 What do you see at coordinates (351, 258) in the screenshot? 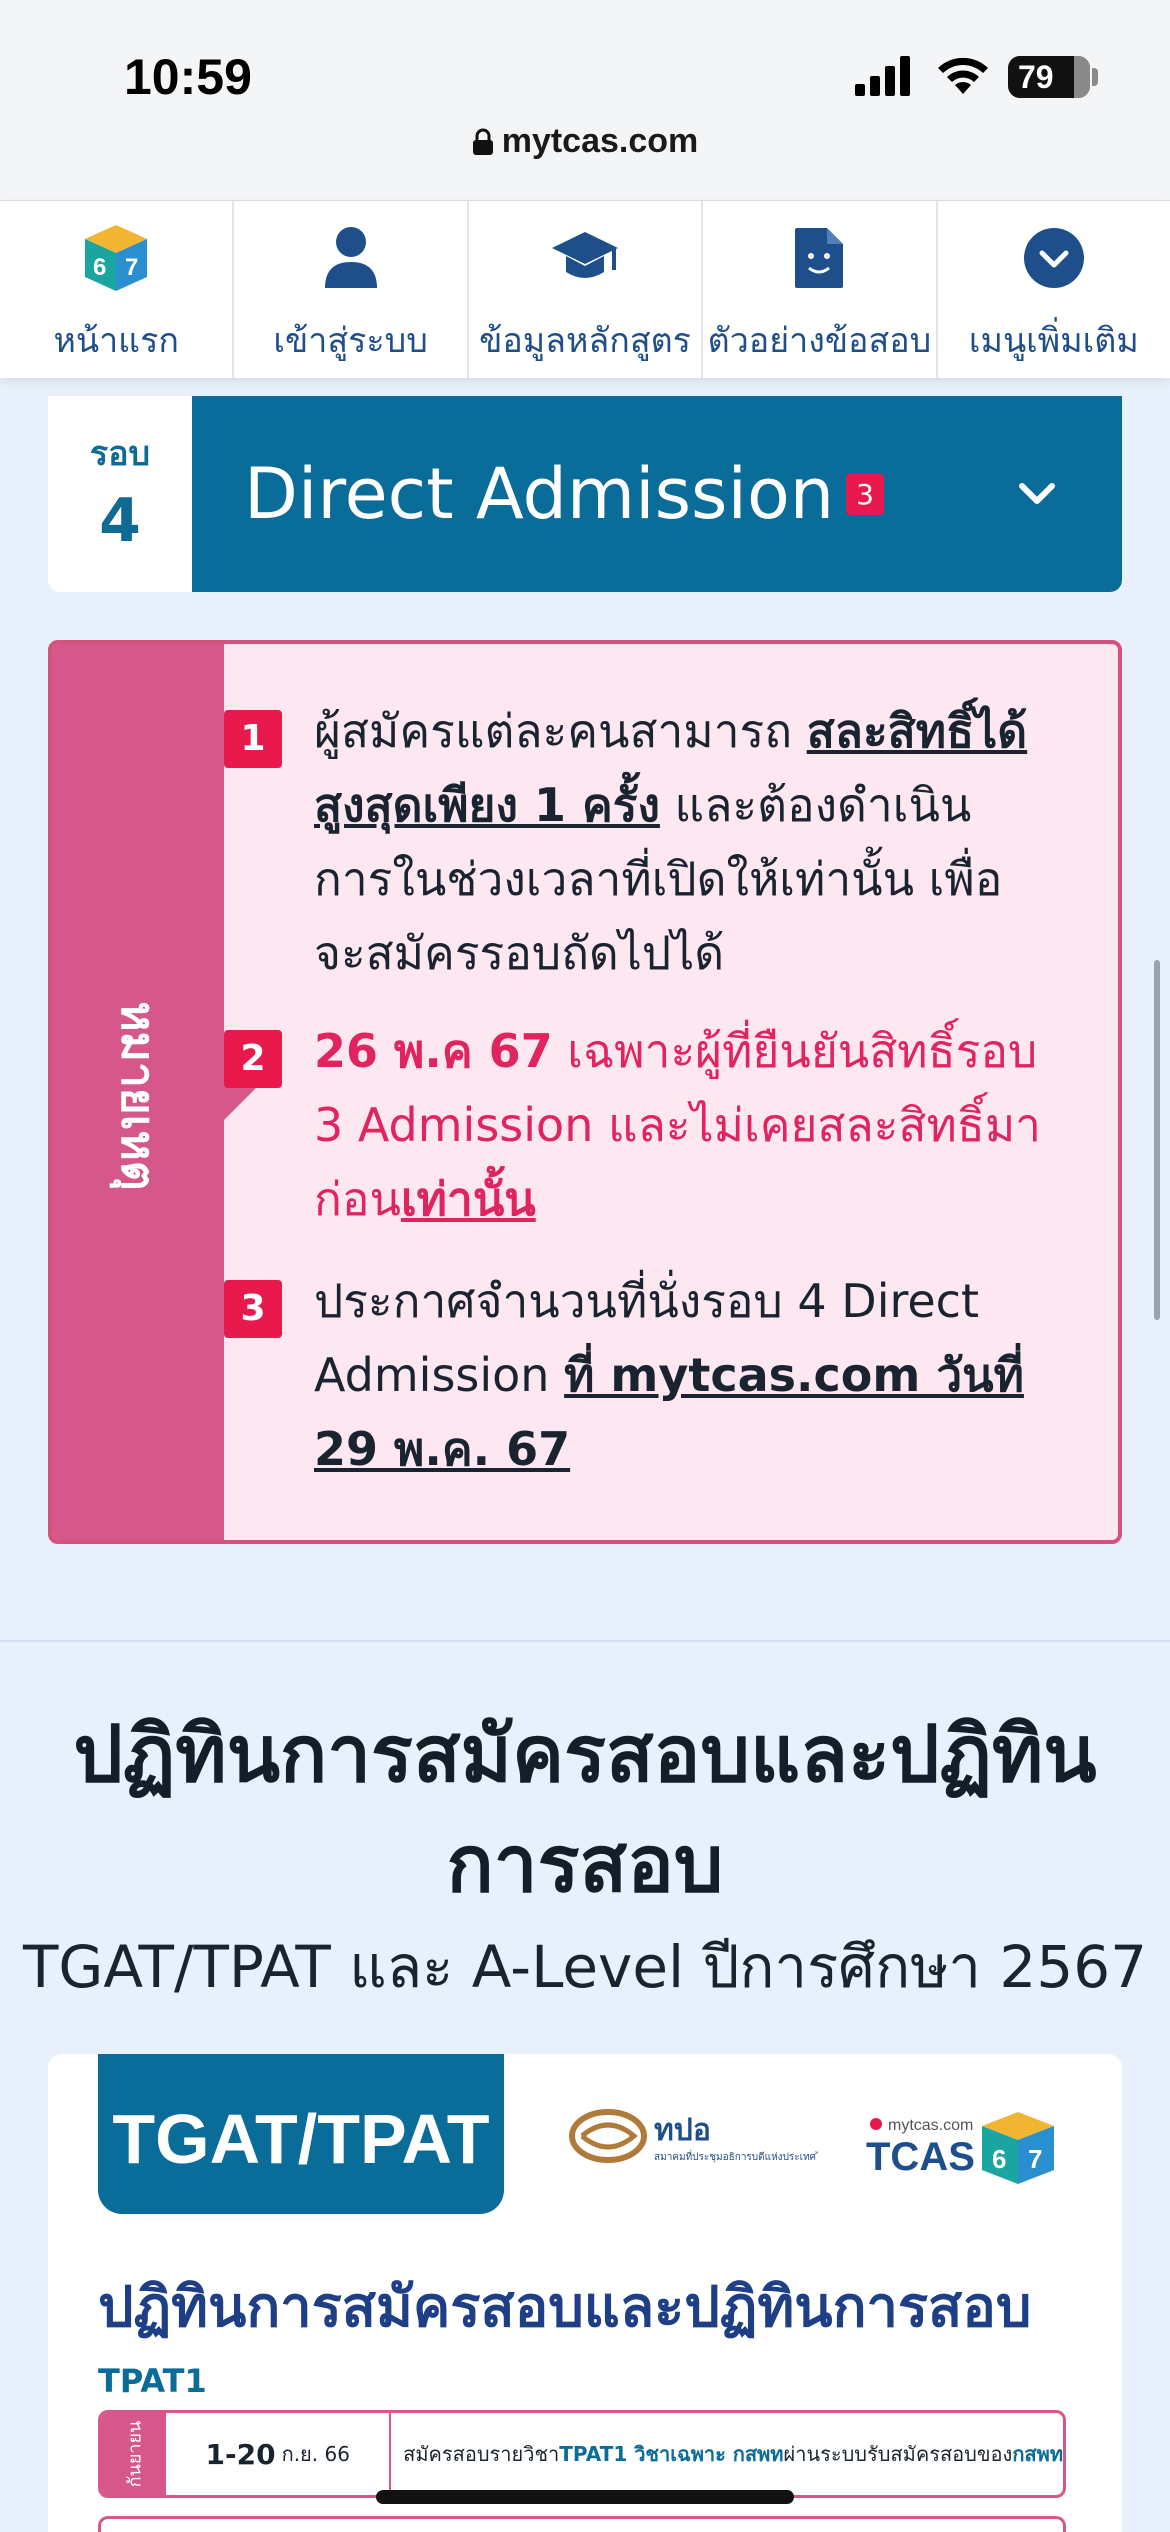
I see `user-icon` at bounding box center [351, 258].